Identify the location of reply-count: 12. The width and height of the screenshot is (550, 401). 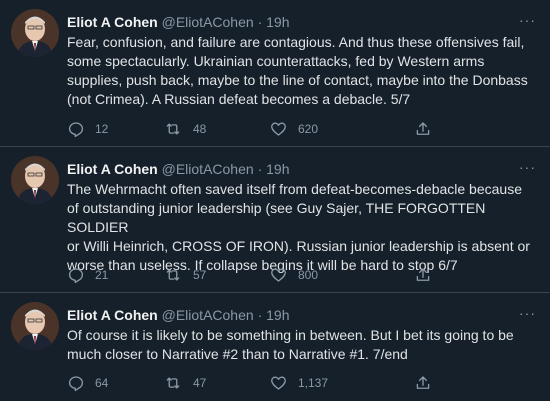
(102, 129).